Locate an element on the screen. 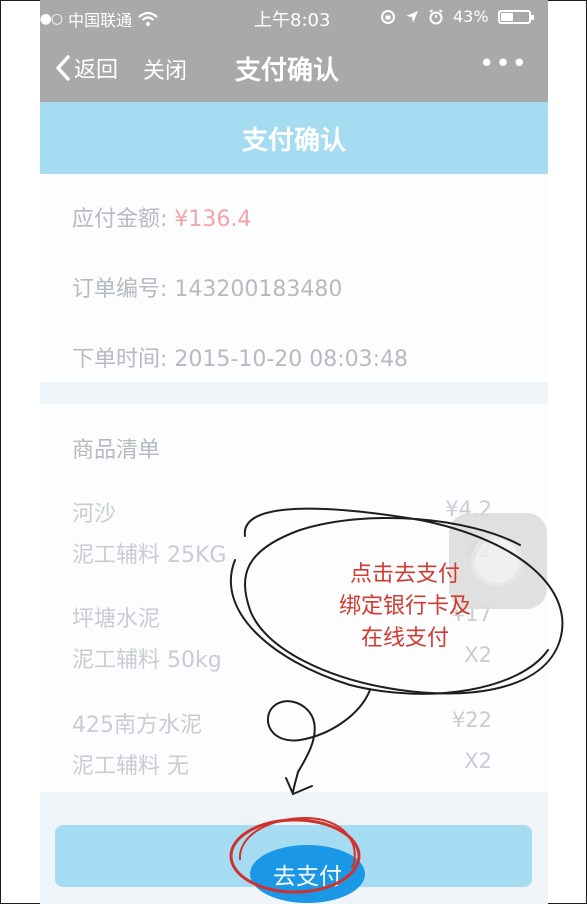 This screenshot has height=904, width=587. annotation-line: 绑定银行卡及 is located at coordinates (404, 606).